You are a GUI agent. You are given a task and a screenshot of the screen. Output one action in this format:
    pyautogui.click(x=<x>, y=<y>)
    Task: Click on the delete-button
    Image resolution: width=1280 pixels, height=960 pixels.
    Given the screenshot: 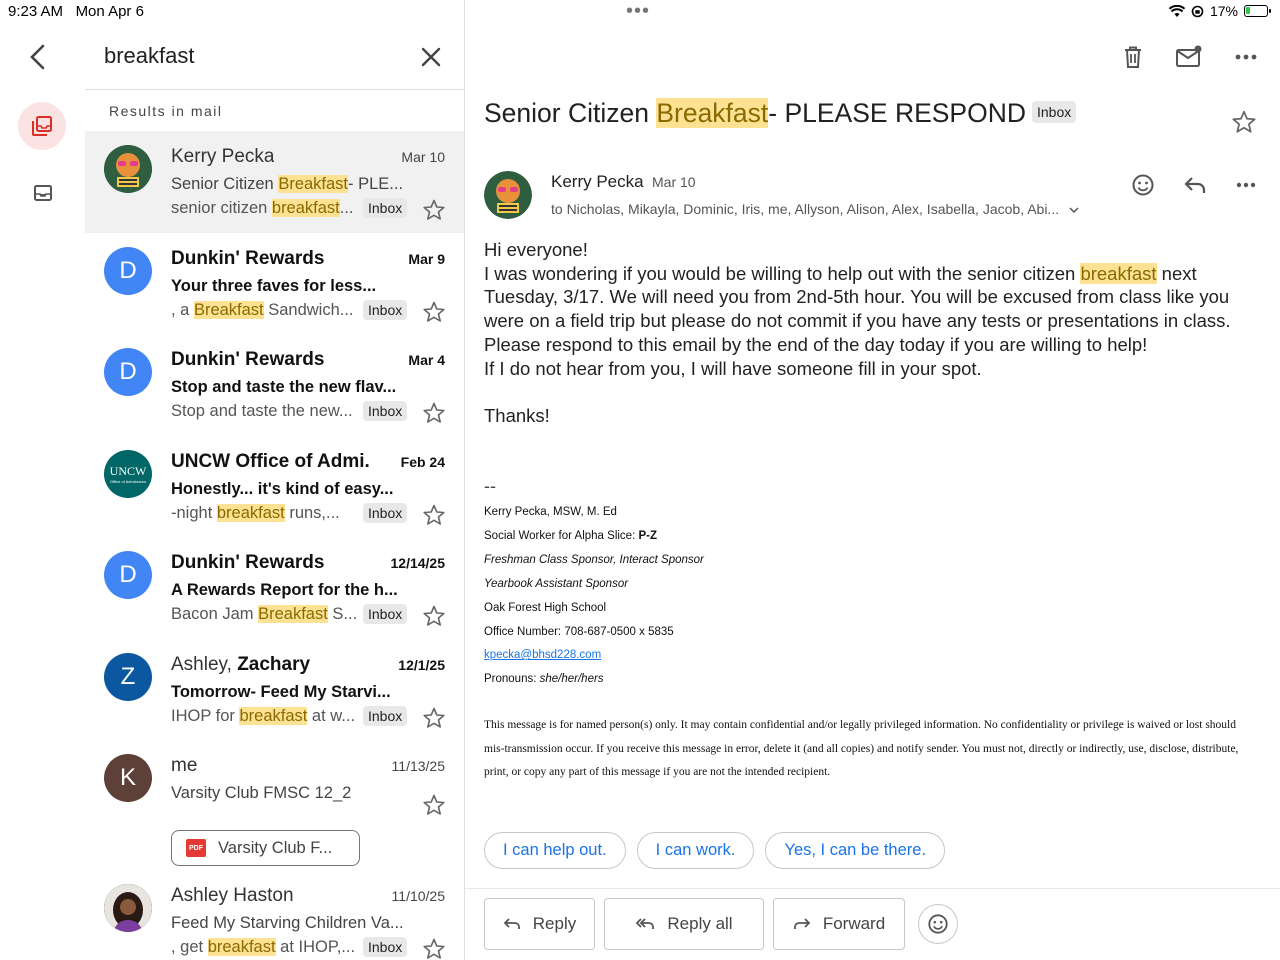 What is the action you would take?
    pyautogui.click(x=1133, y=57)
    